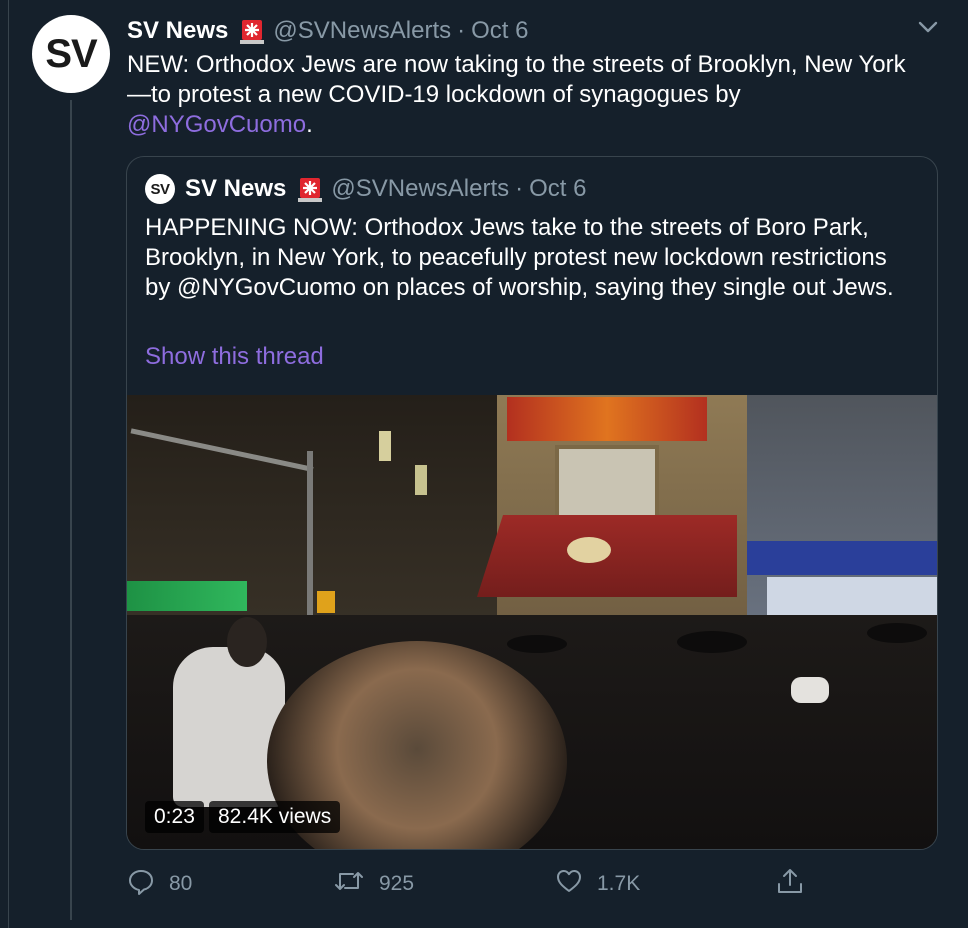 The image size is (968, 928). I want to click on retweet-count: 925, so click(397, 883).